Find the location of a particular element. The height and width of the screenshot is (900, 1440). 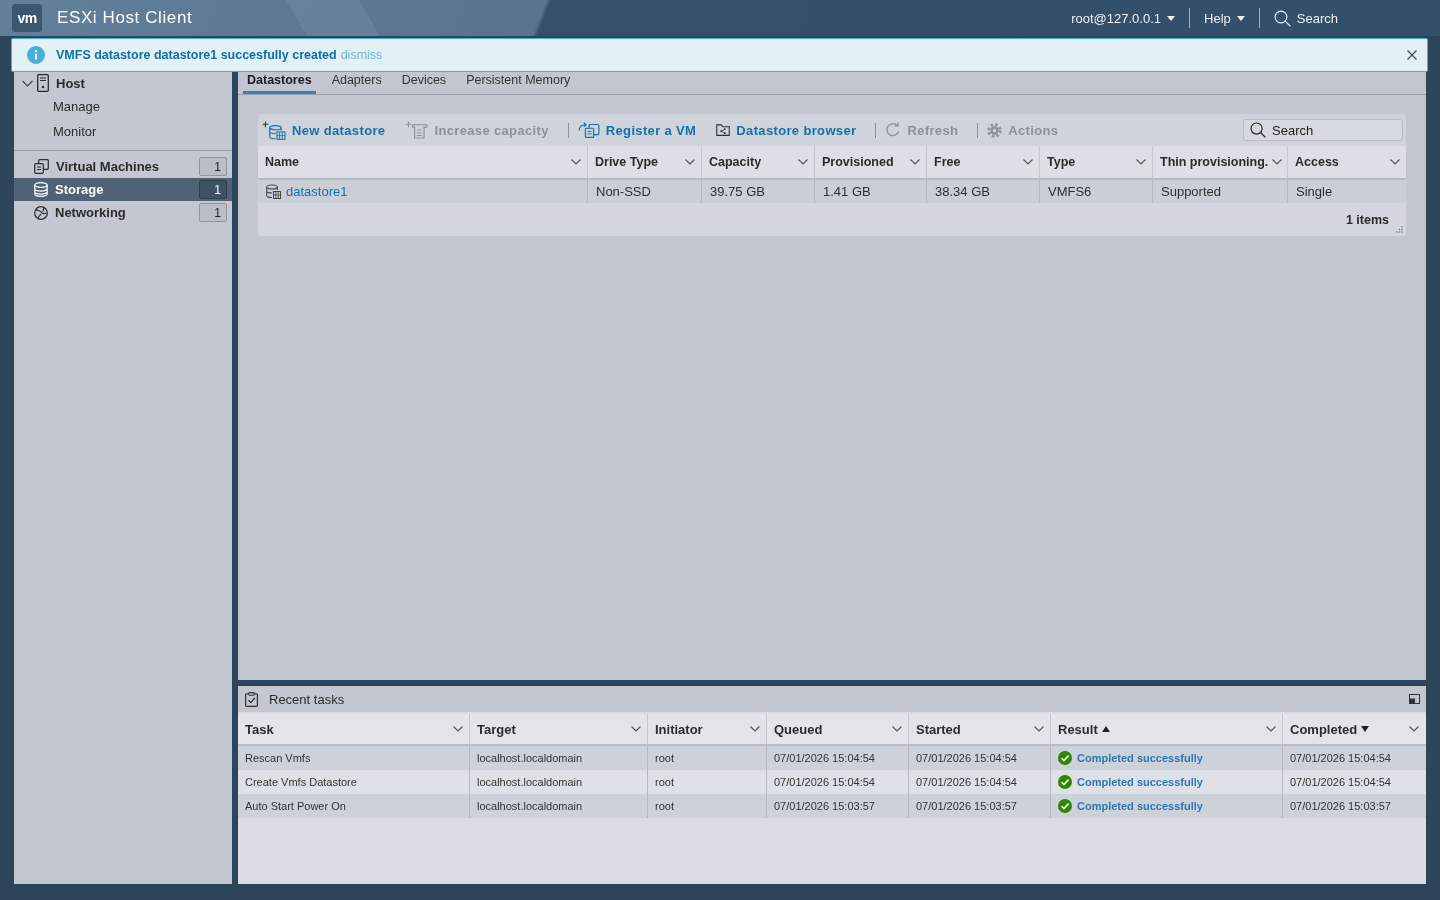

virtual-machine-icon is located at coordinates (41, 166).